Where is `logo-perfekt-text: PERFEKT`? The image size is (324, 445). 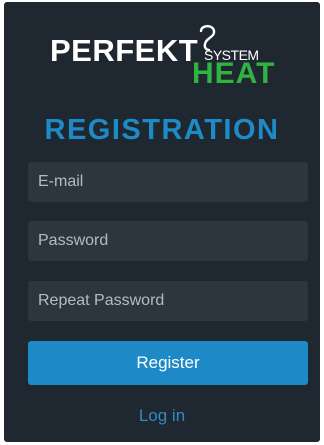 logo-perfekt-text: PERFEKT is located at coordinates (124, 50).